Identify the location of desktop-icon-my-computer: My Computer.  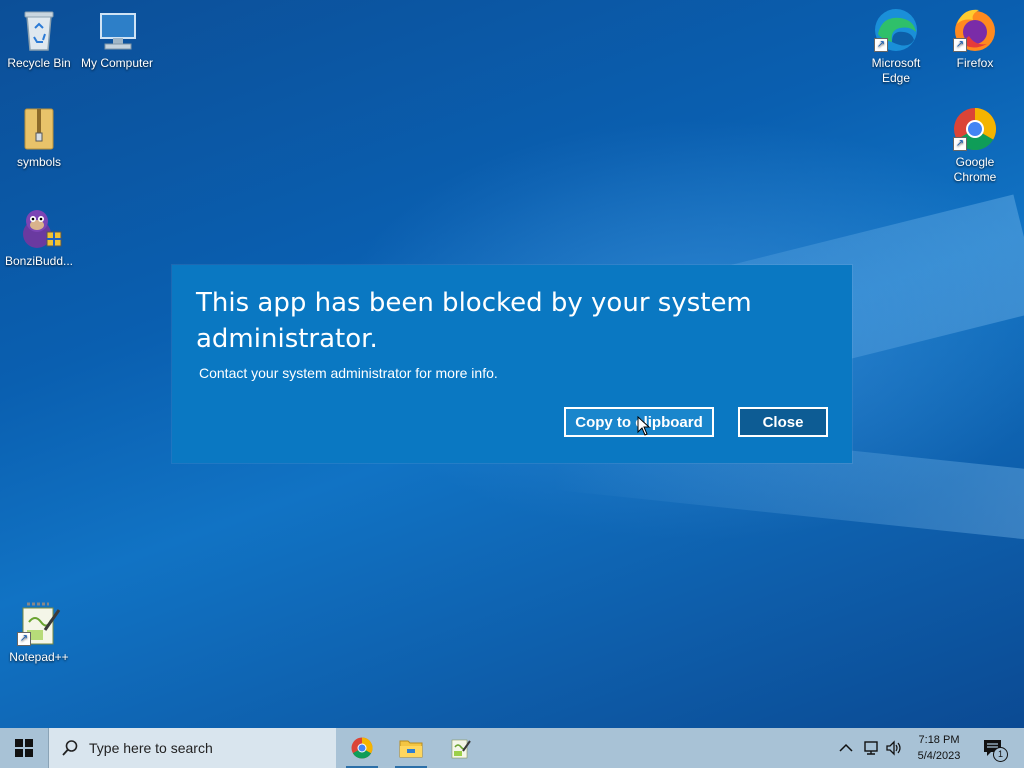
(117, 36).